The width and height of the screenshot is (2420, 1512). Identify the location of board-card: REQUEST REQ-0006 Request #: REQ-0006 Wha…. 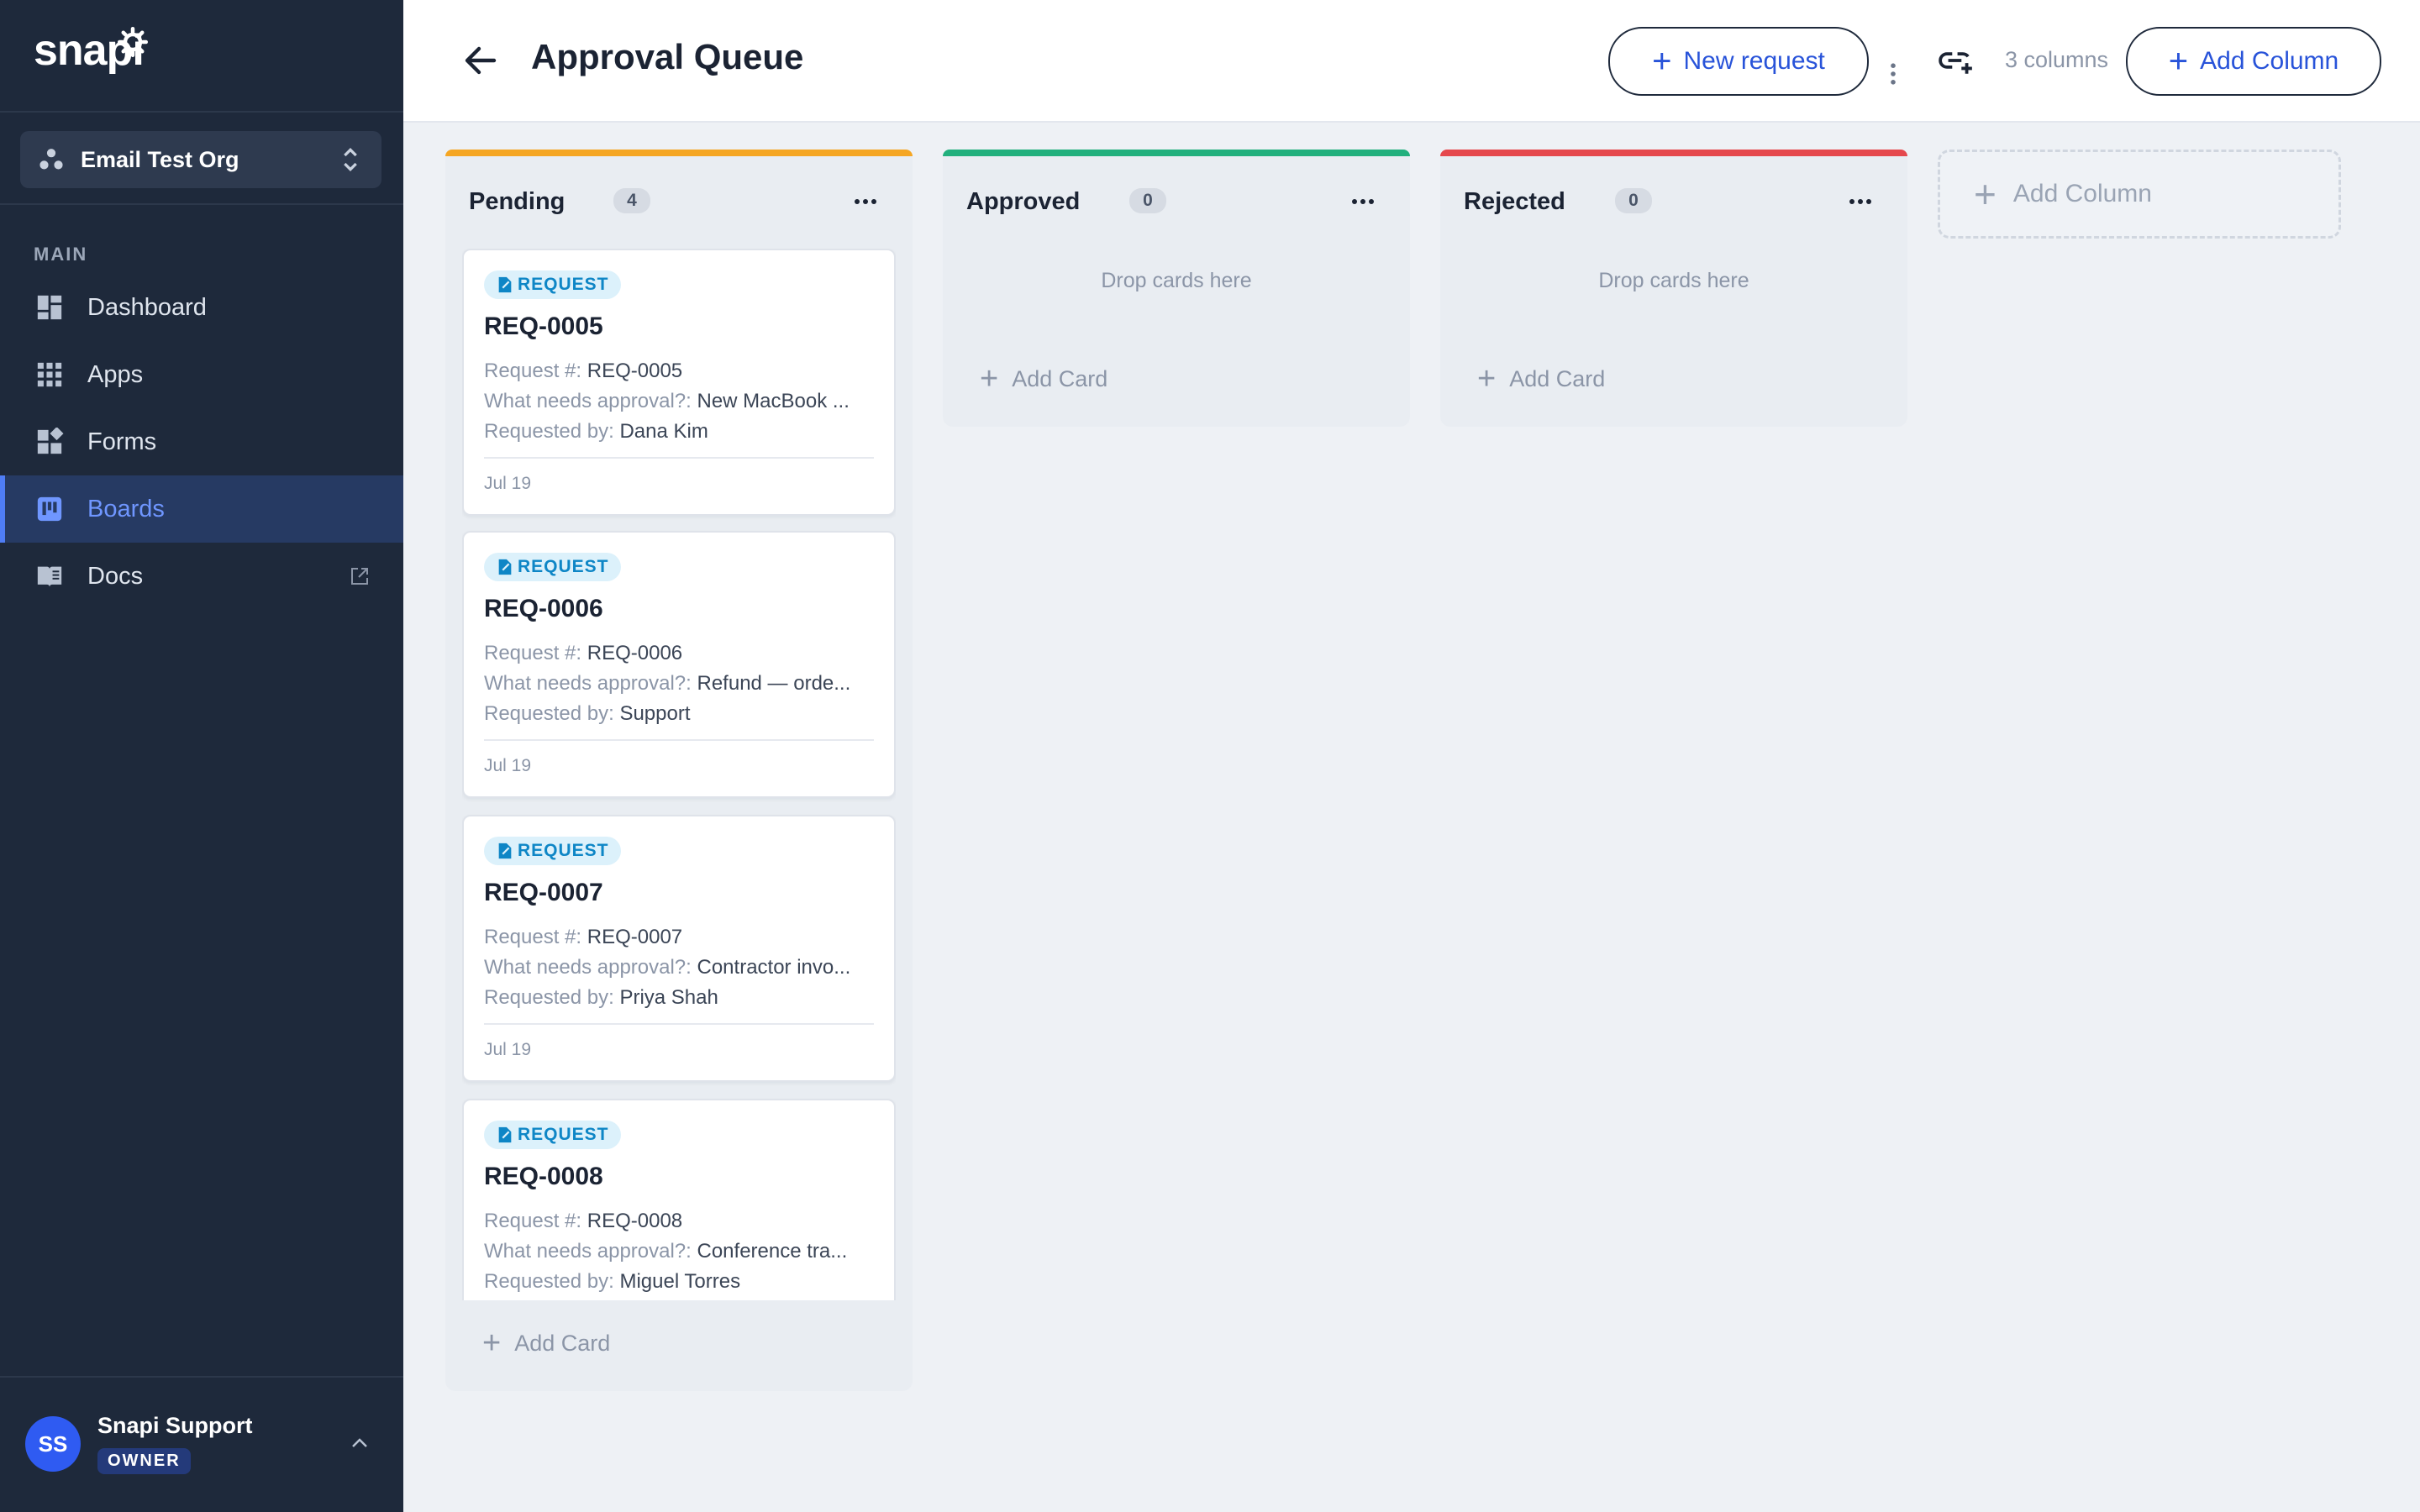
(679, 664).